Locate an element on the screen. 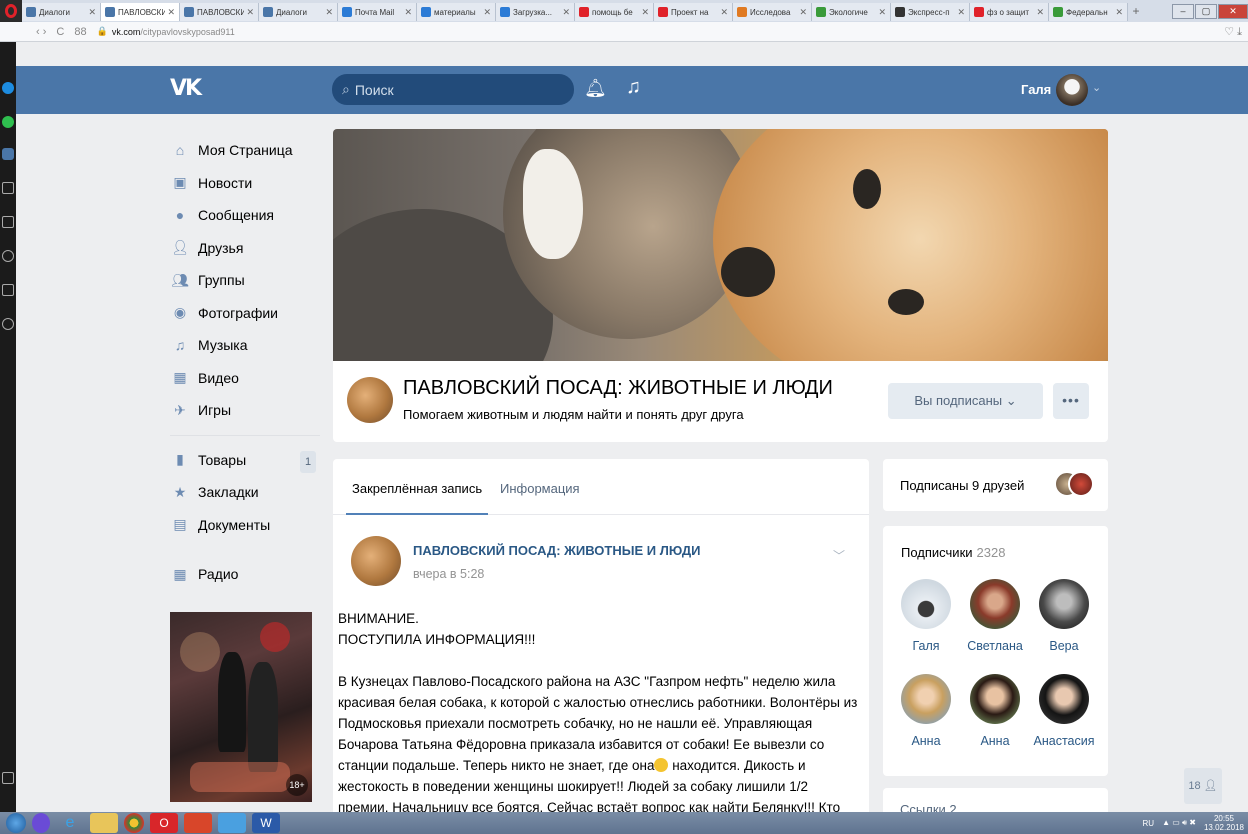 The image size is (1248, 834). group-avatar is located at coordinates (370, 400).